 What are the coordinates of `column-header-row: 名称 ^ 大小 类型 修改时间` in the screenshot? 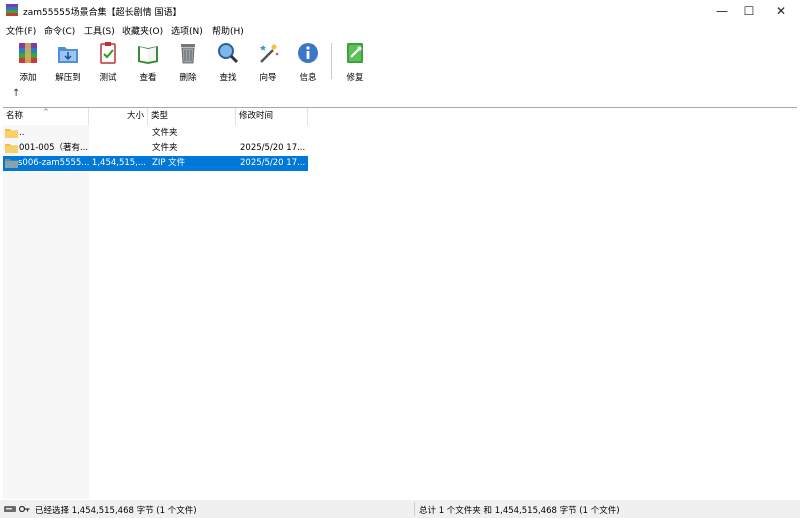 It's located at (400, 116).